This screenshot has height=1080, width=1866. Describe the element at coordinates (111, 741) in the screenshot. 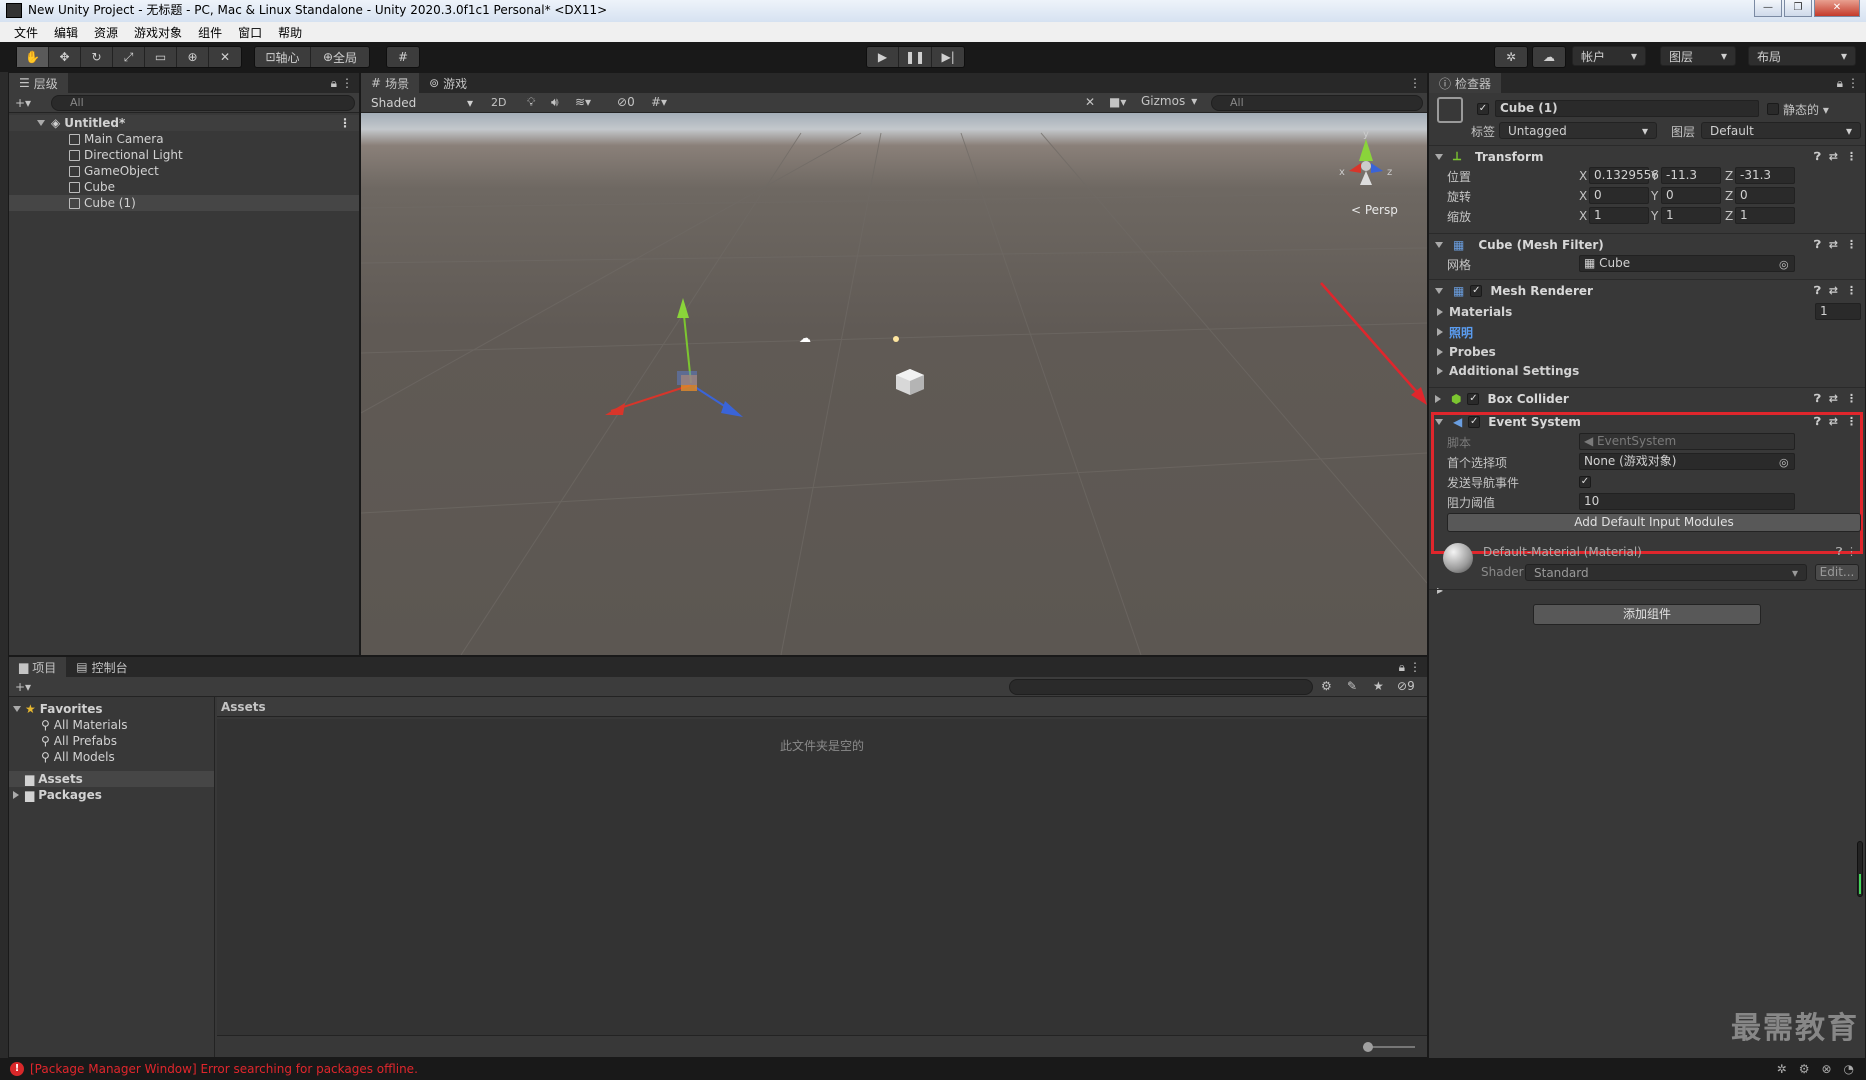

I see `list-item: ⚲ All Prefabs` at that location.